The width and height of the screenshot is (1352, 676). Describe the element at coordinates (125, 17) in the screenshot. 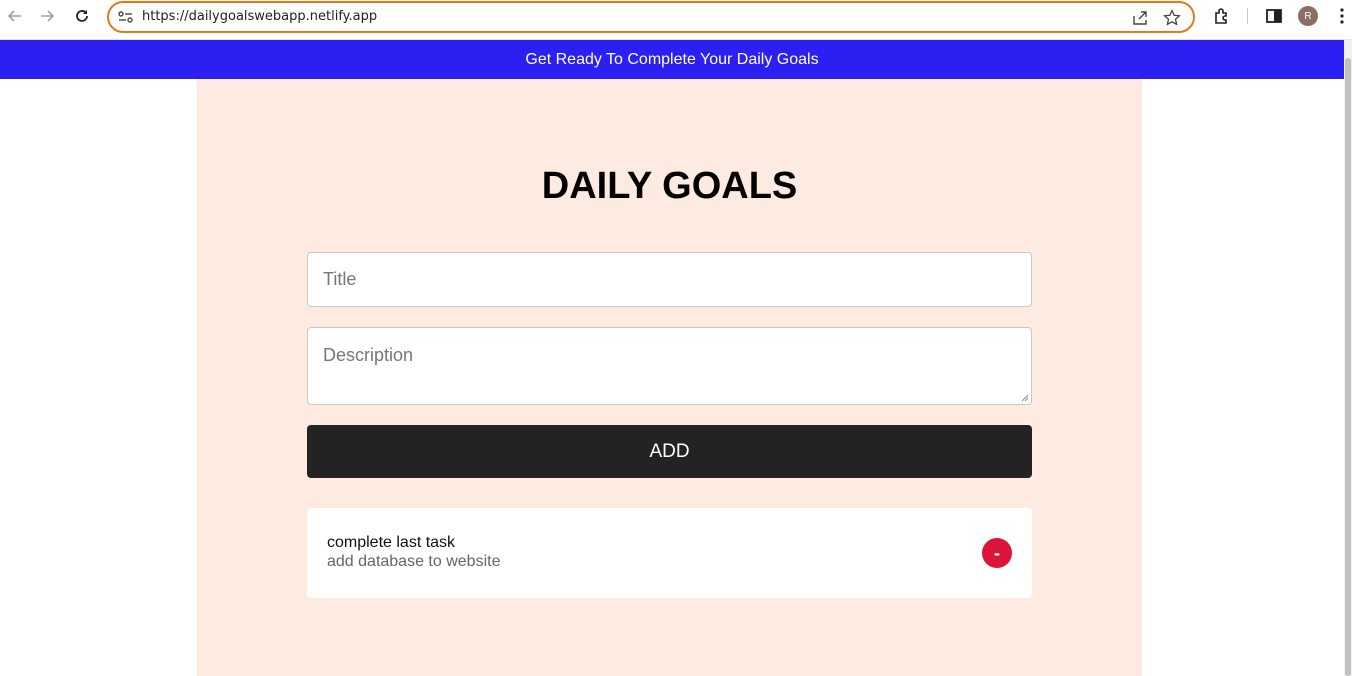

I see `site-settings-icon` at that location.